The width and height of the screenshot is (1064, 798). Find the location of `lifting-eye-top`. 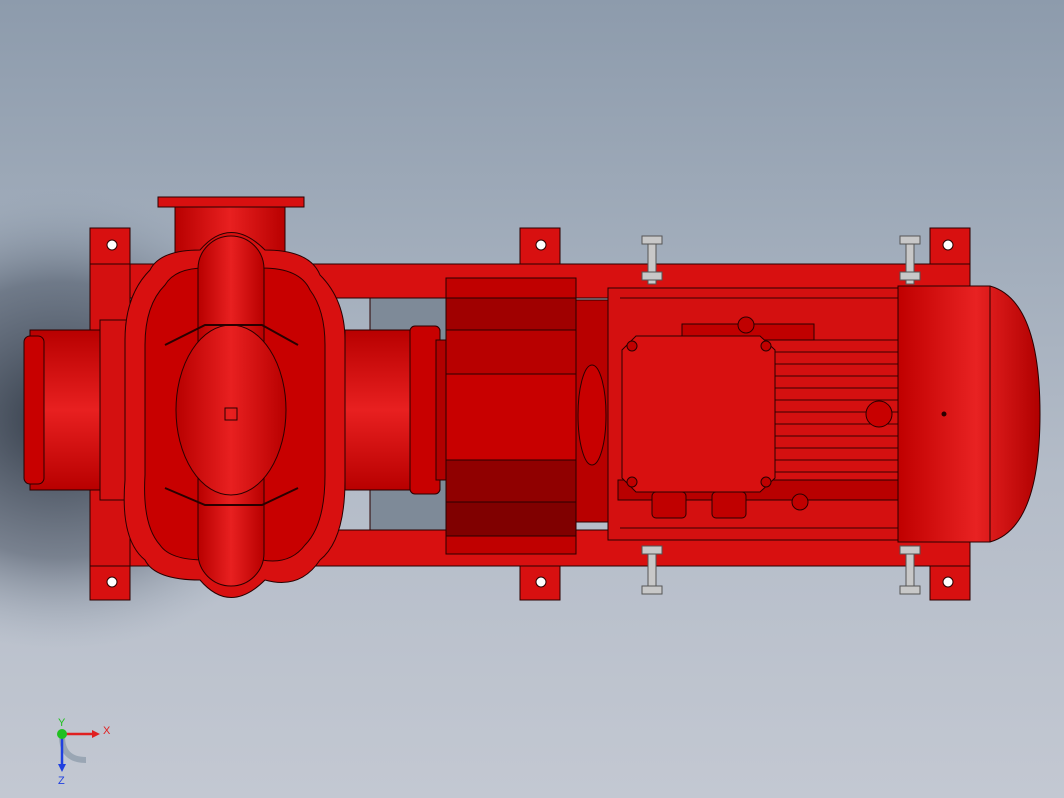

lifting-eye-top is located at coordinates (746, 325).